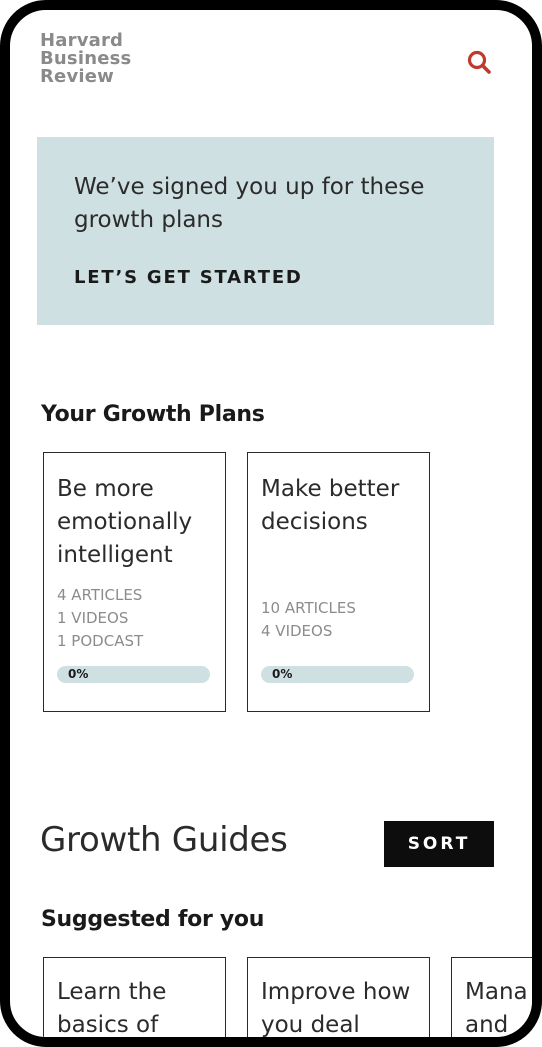  Describe the element at coordinates (93, 618) in the screenshot. I see `plan-videos-count: 1 VIDEOS` at that location.